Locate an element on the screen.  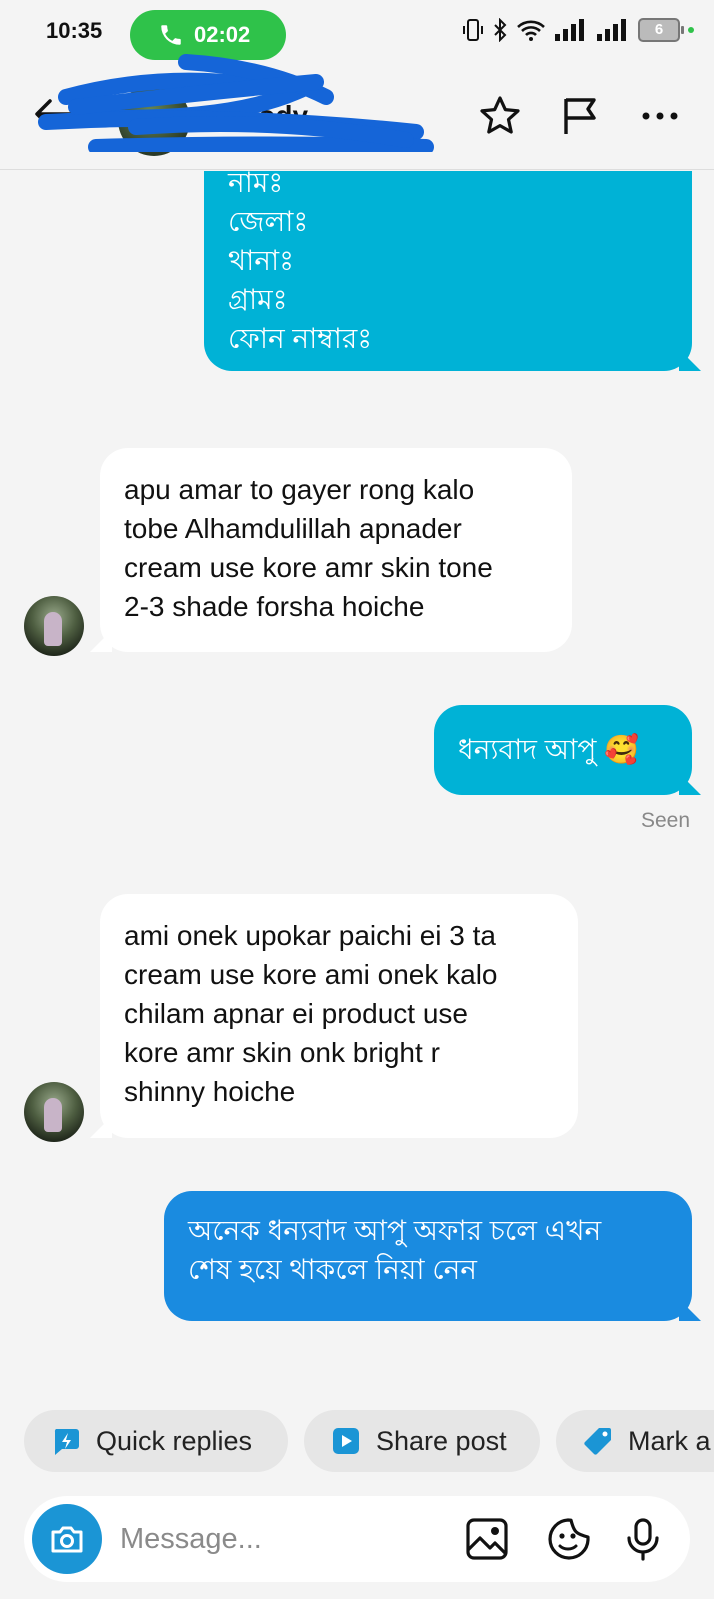
message-line: tobe Alhamdulillah apnader is located at coordinates (293, 528).